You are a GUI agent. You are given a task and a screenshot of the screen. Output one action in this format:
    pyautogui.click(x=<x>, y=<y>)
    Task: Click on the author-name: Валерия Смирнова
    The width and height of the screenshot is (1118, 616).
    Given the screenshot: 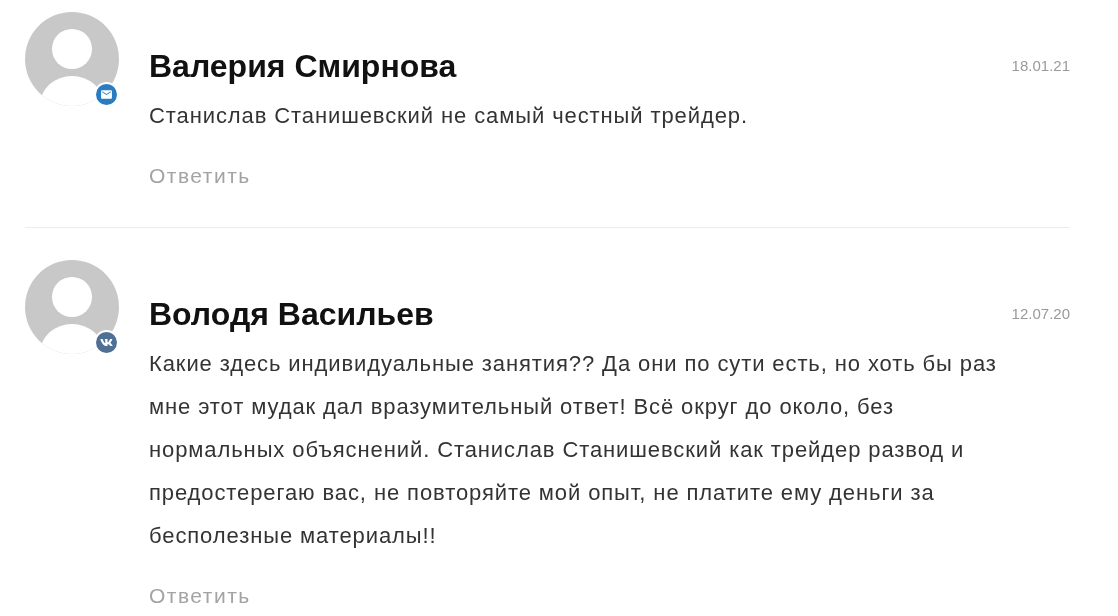 What is the action you would take?
    pyautogui.click(x=303, y=66)
    